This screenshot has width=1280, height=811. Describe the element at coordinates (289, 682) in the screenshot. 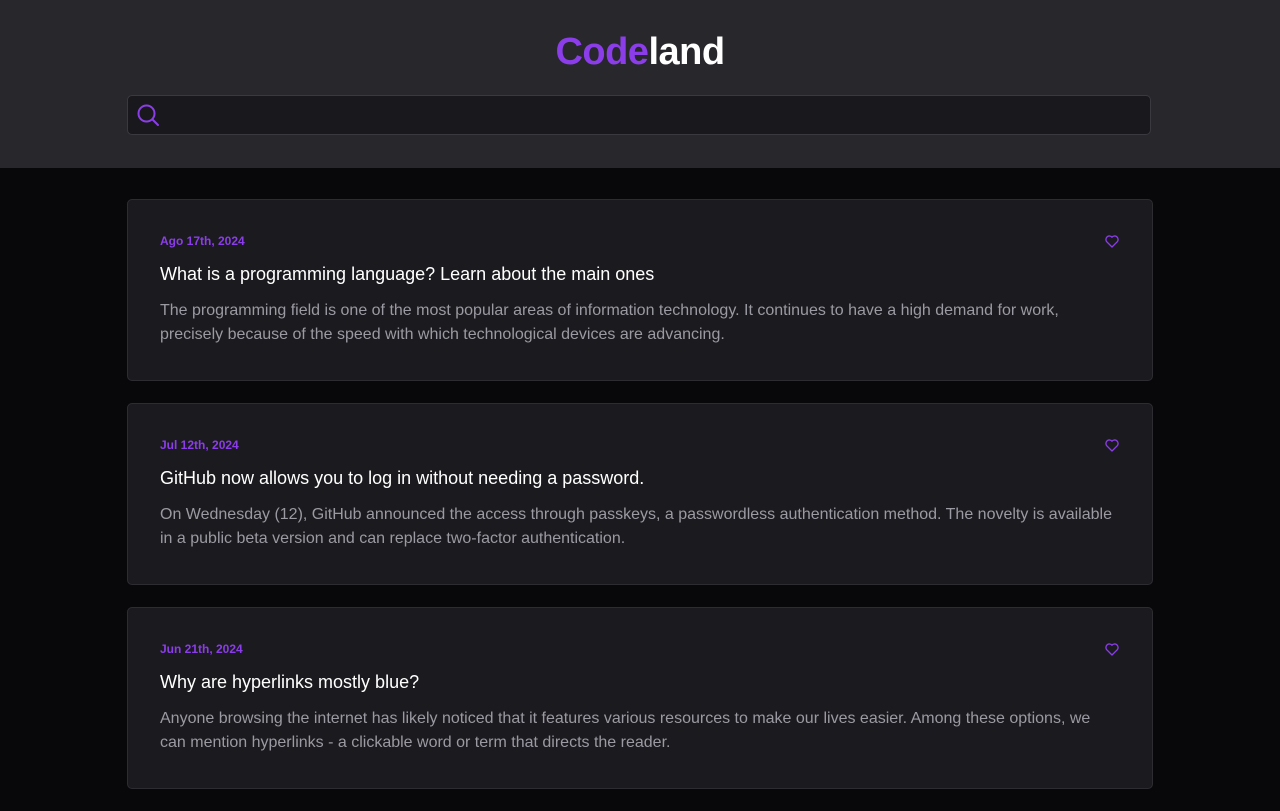

I see `post-title: Why are hyperlinks mostly blue?` at that location.